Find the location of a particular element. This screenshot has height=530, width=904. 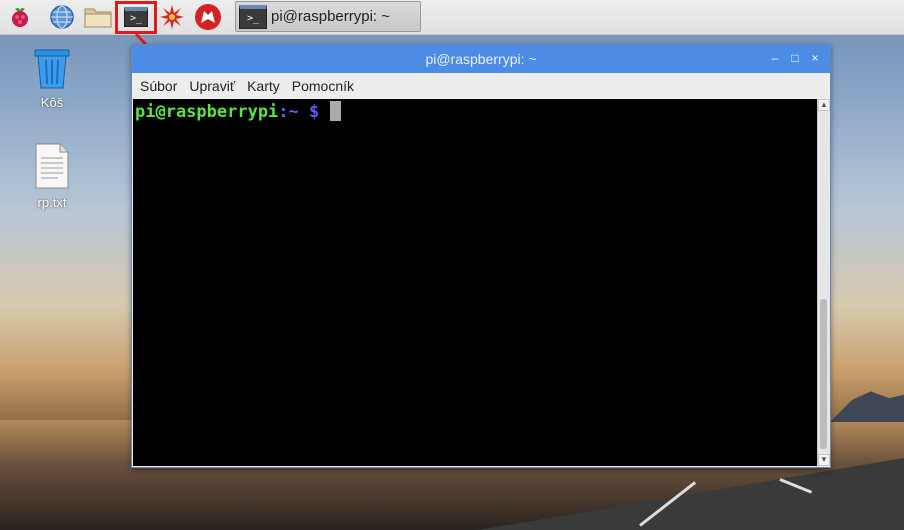

taskbar-terminal-button: >_ pi@raspberrypi: ~ is located at coordinates (328, 16).